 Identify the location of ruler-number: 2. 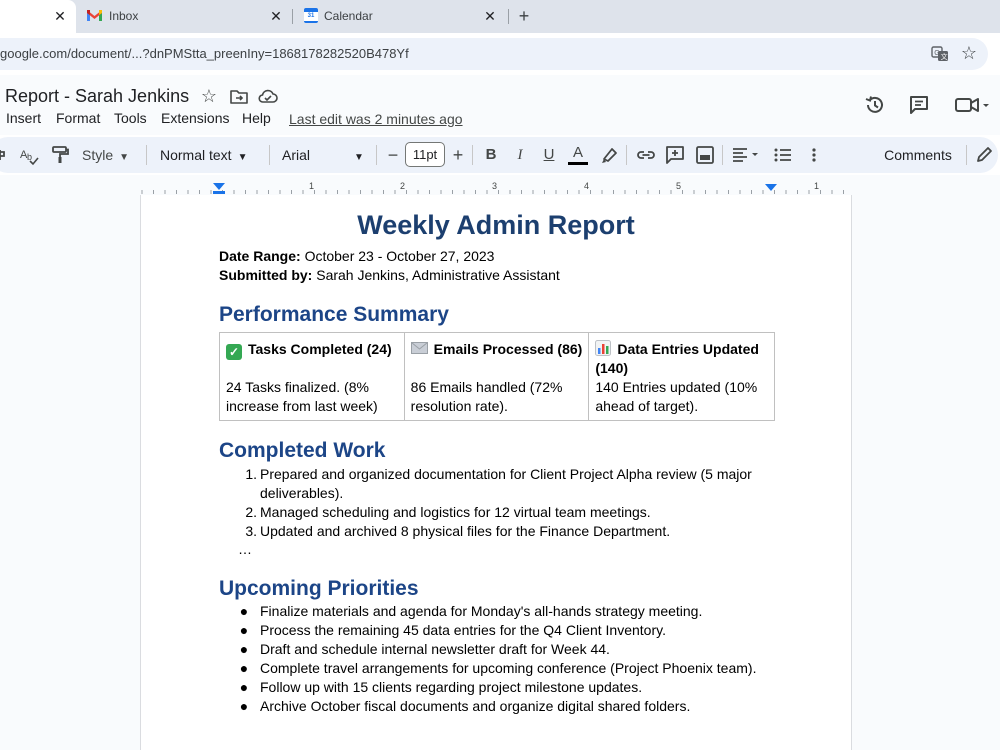
(403, 186).